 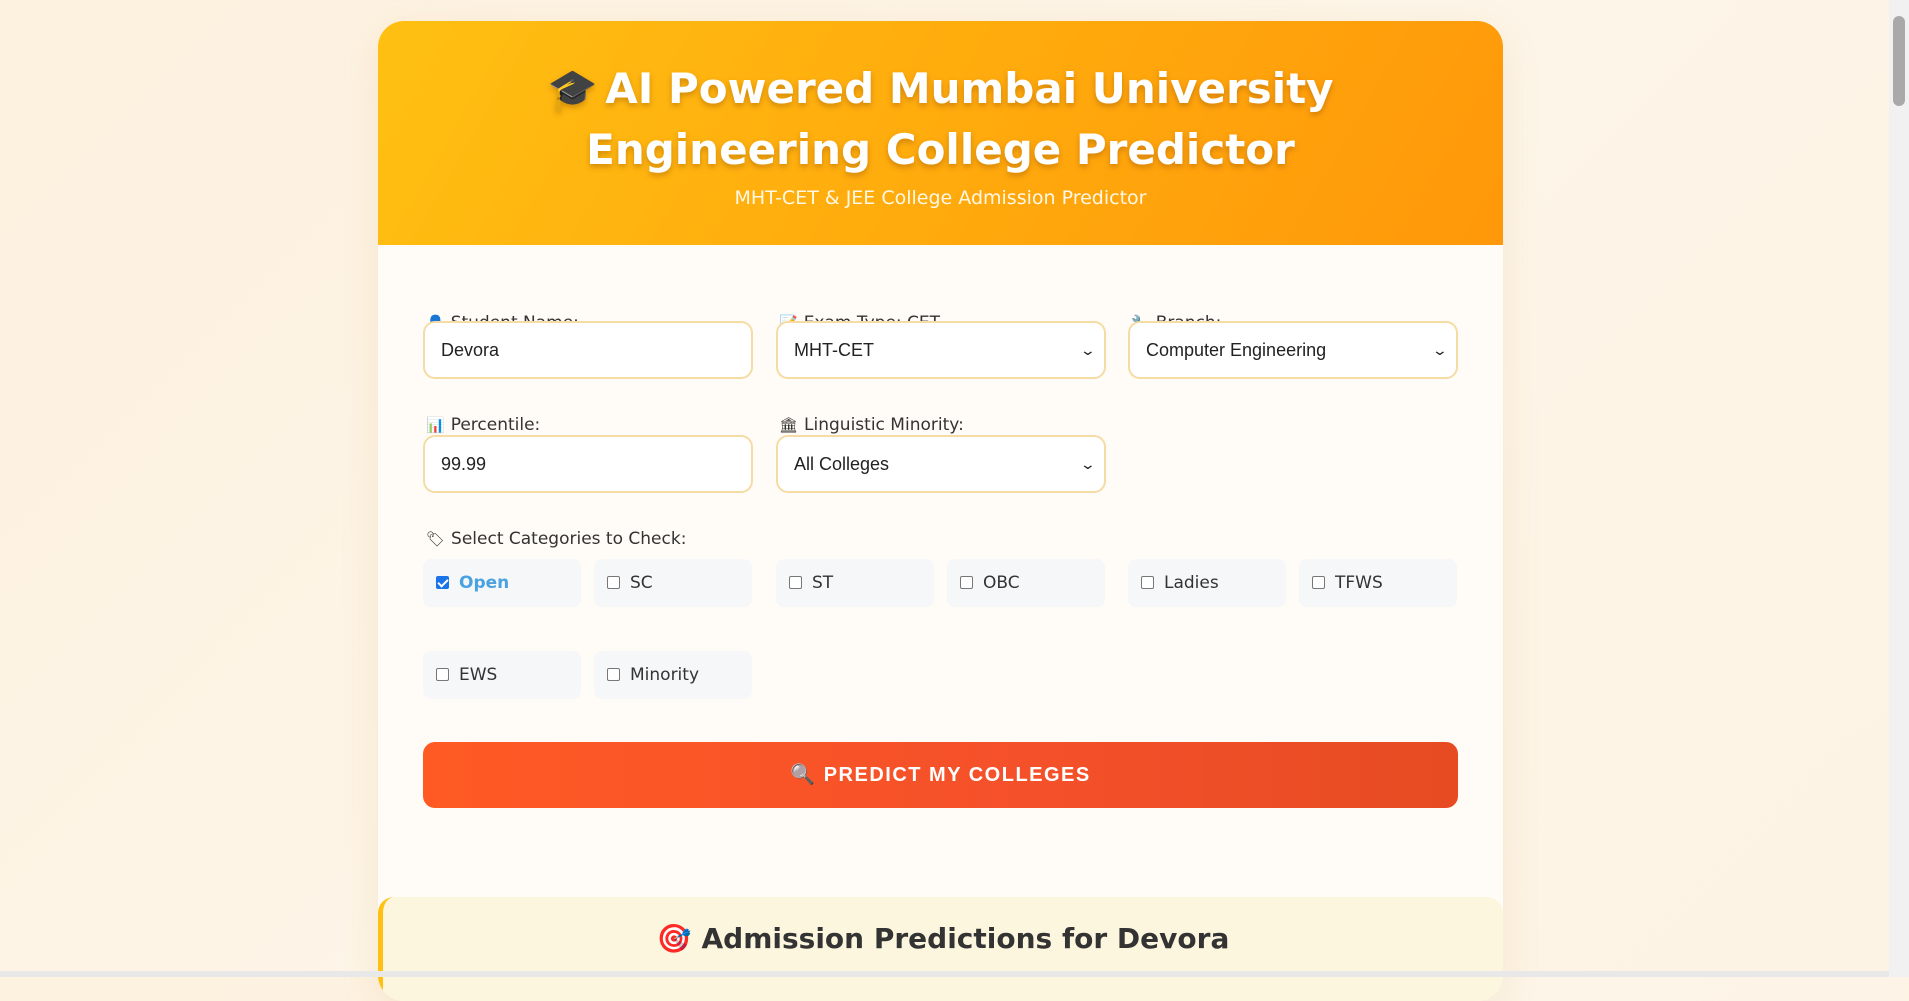 I want to click on categories-label: 🏷 Select Categories to Check:, so click(x=556, y=539).